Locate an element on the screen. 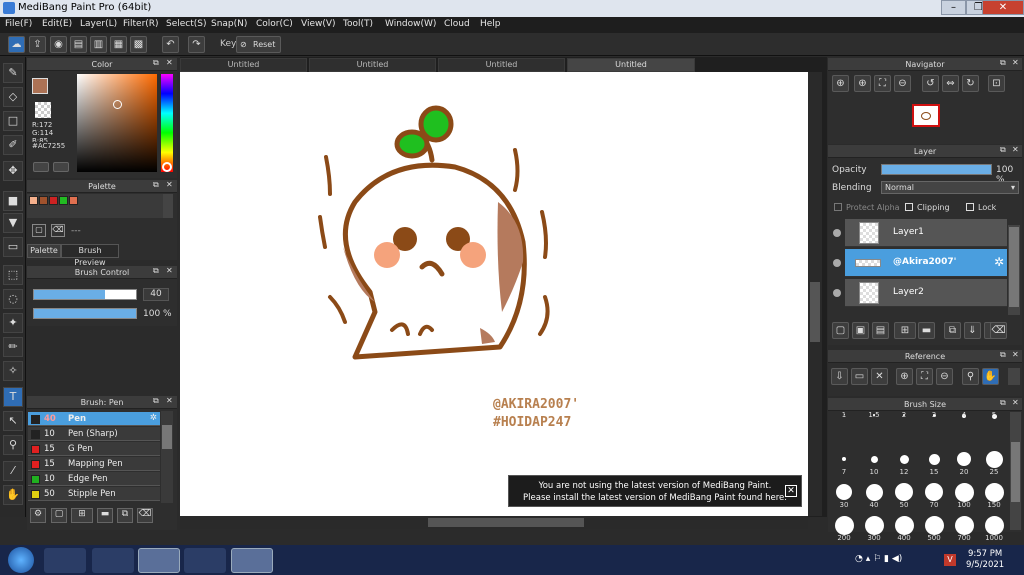  brush-size-cell: 1 is located at coordinates (844, 427).